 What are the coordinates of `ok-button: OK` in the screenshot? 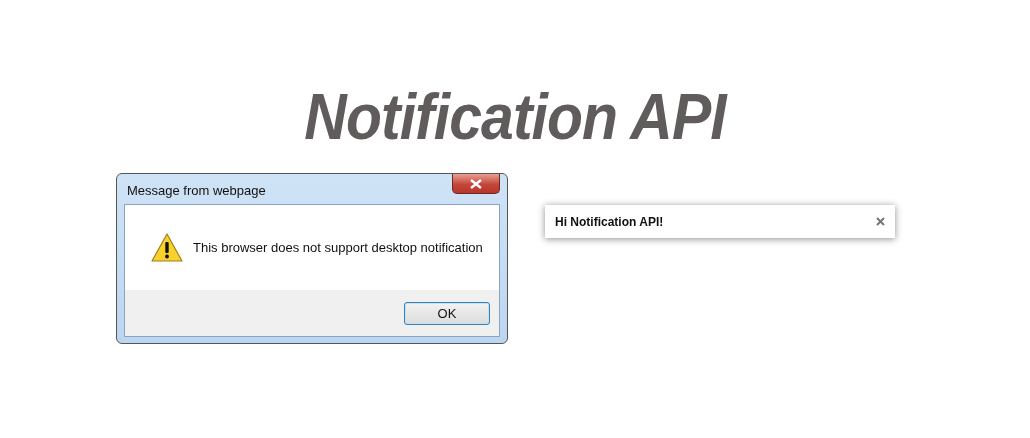 It's located at (447, 313).